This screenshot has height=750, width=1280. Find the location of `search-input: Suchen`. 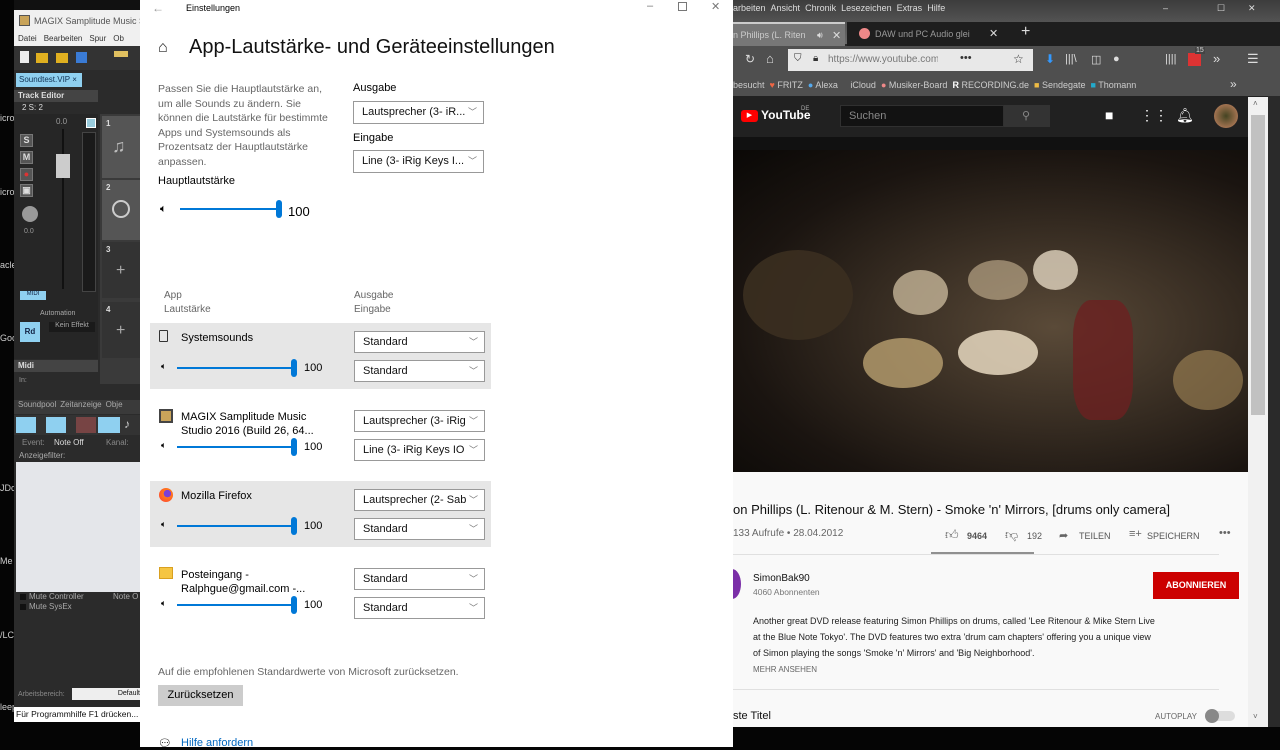

search-input: Suchen is located at coordinates (922, 116).